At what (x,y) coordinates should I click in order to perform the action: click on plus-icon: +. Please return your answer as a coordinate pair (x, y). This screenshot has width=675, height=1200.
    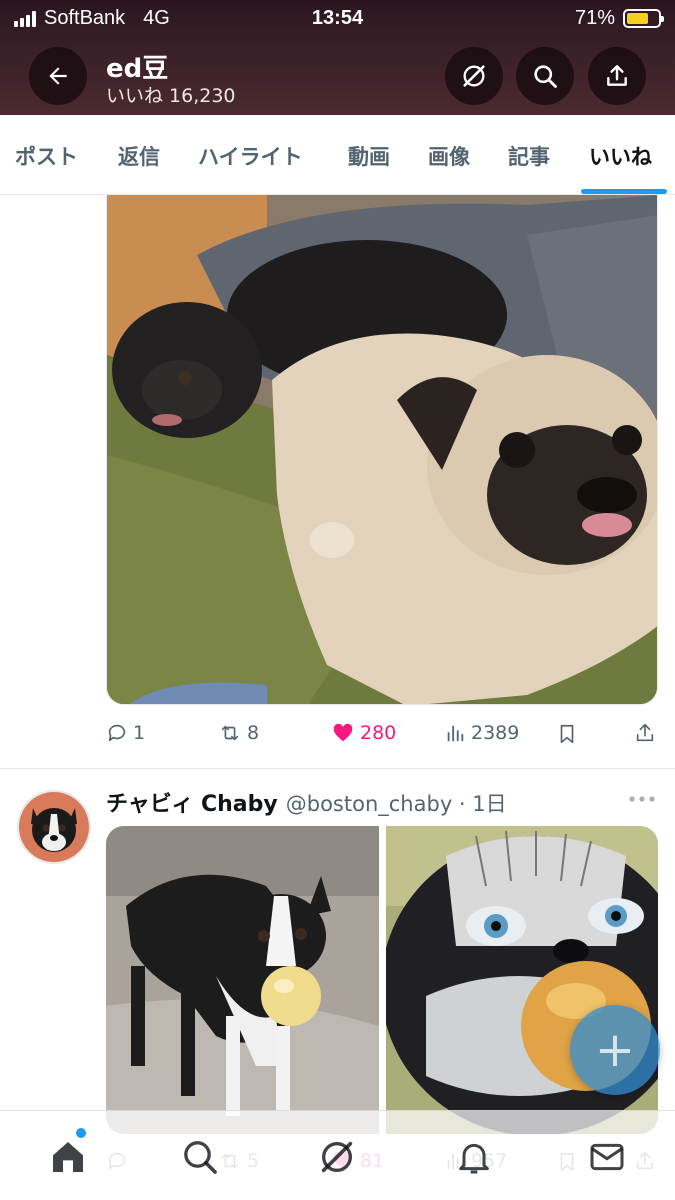
    Looking at the image, I should click on (615, 1050).